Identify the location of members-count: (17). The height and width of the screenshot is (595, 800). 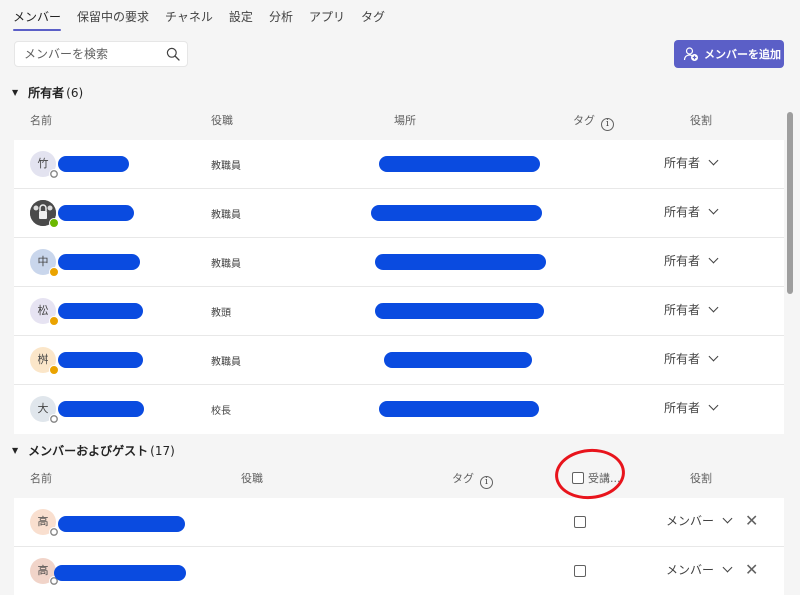
(162, 450).